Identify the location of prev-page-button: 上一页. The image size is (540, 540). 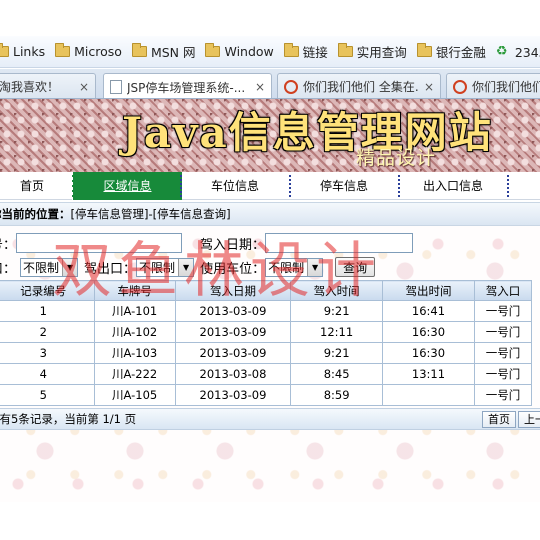
(529, 419).